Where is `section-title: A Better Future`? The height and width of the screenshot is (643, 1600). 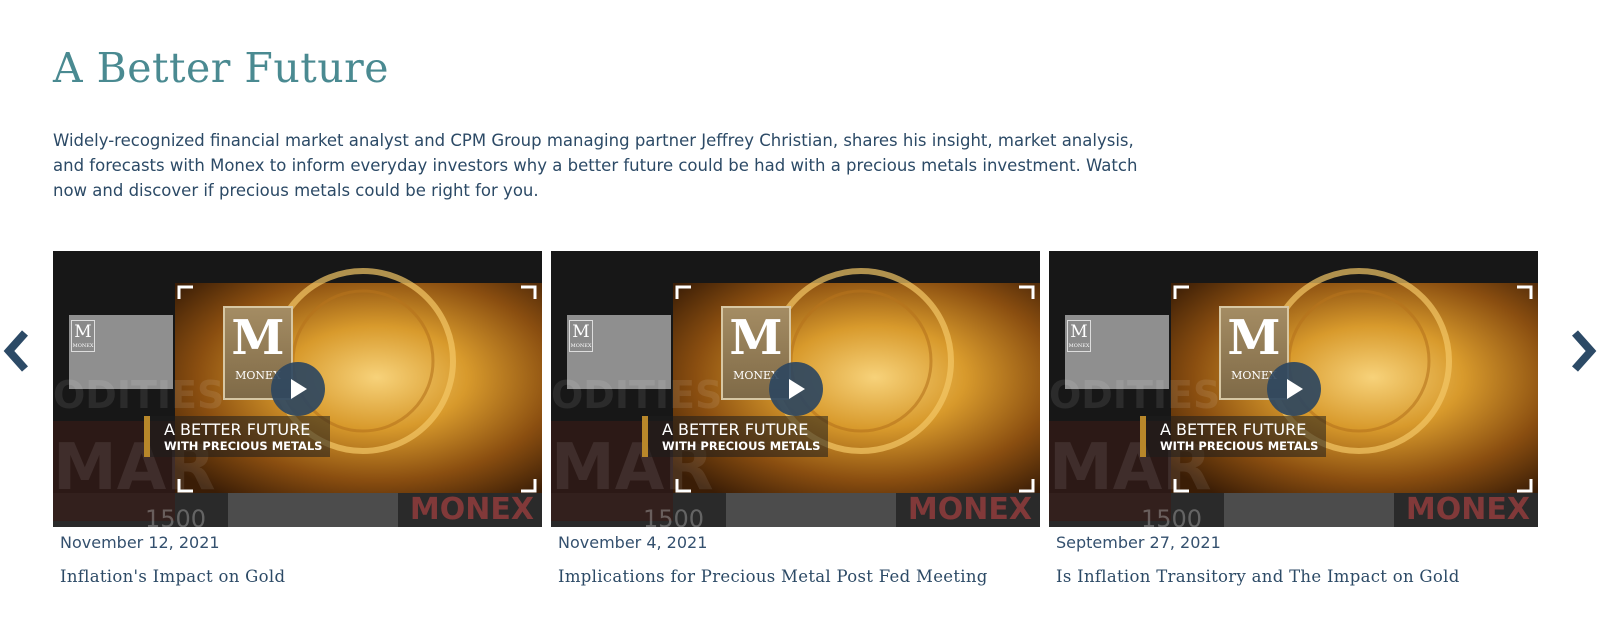 section-title: A Better Future is located at coordinates (221, 68).